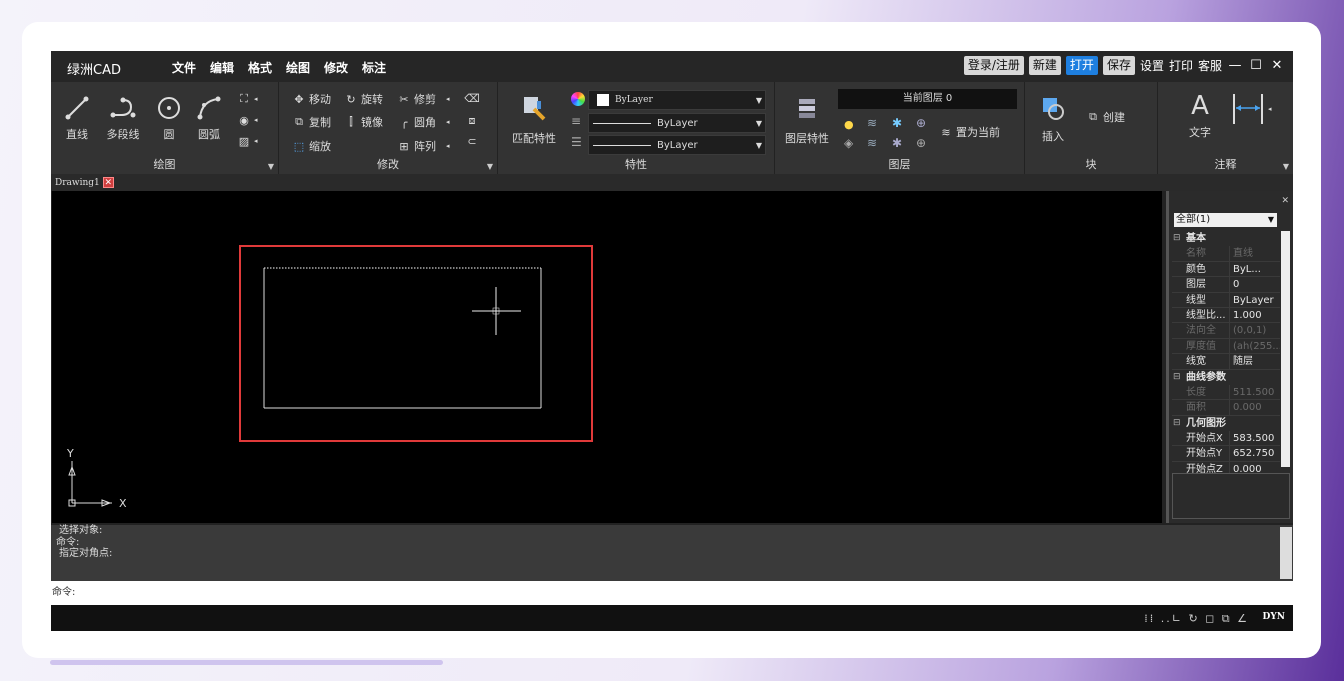  Describe the element at coordinates (246, 120) in the screenshot. I see `ellipse-tool: ◉ ◂` at that location.